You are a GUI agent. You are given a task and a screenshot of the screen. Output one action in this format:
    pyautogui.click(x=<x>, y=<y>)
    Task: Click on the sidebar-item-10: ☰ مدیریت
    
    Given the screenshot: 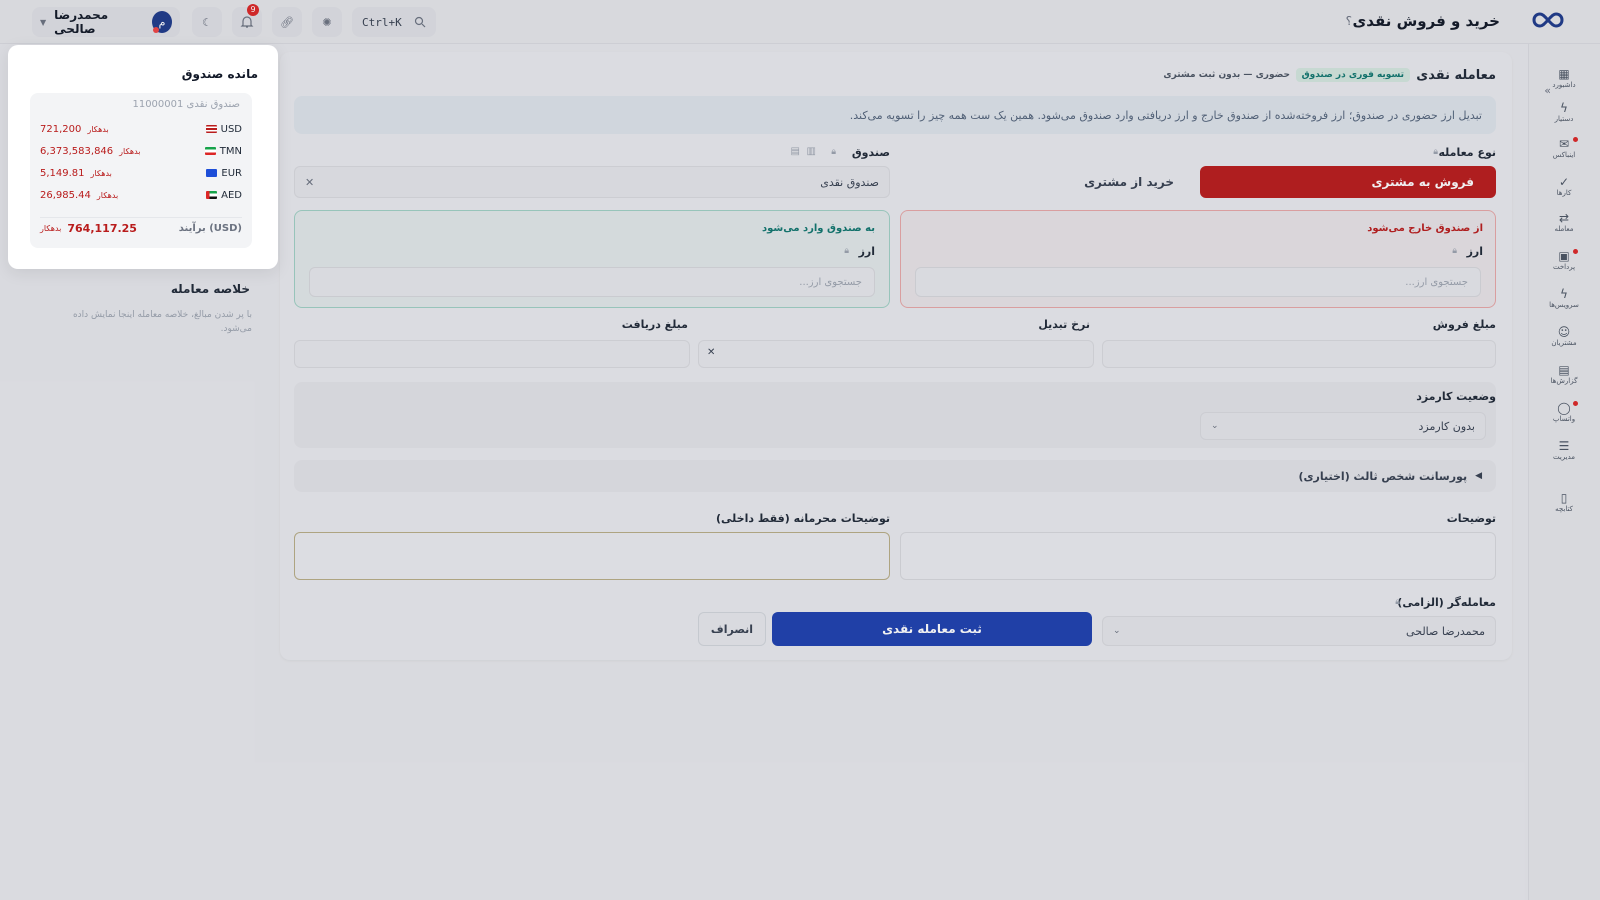 What is the action you would take?
    pyautogui.click(x=1564, y=450)
    